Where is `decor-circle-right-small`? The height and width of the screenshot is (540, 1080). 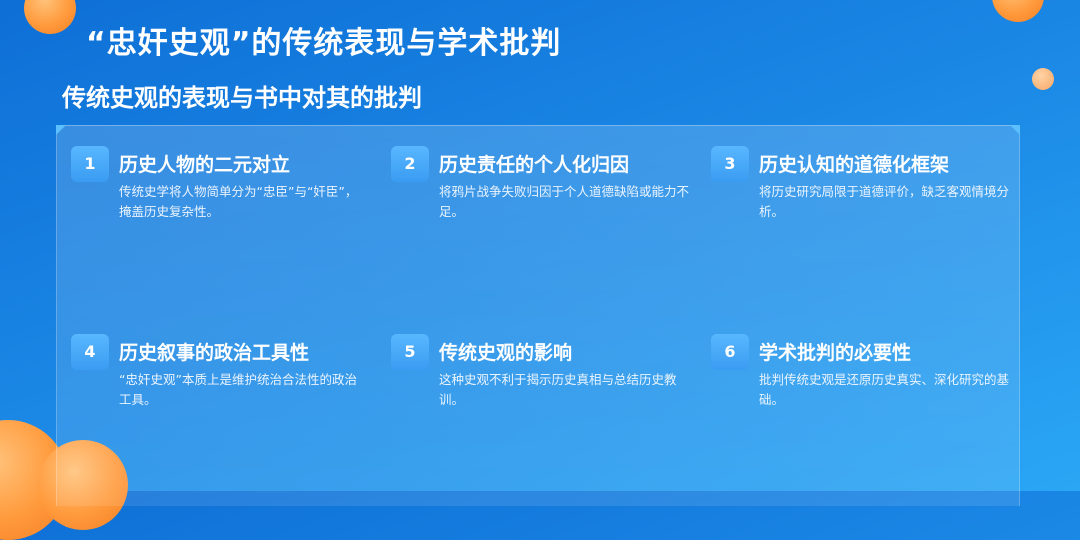 decor-circle-right-small is located at coordinates (1043, 79).